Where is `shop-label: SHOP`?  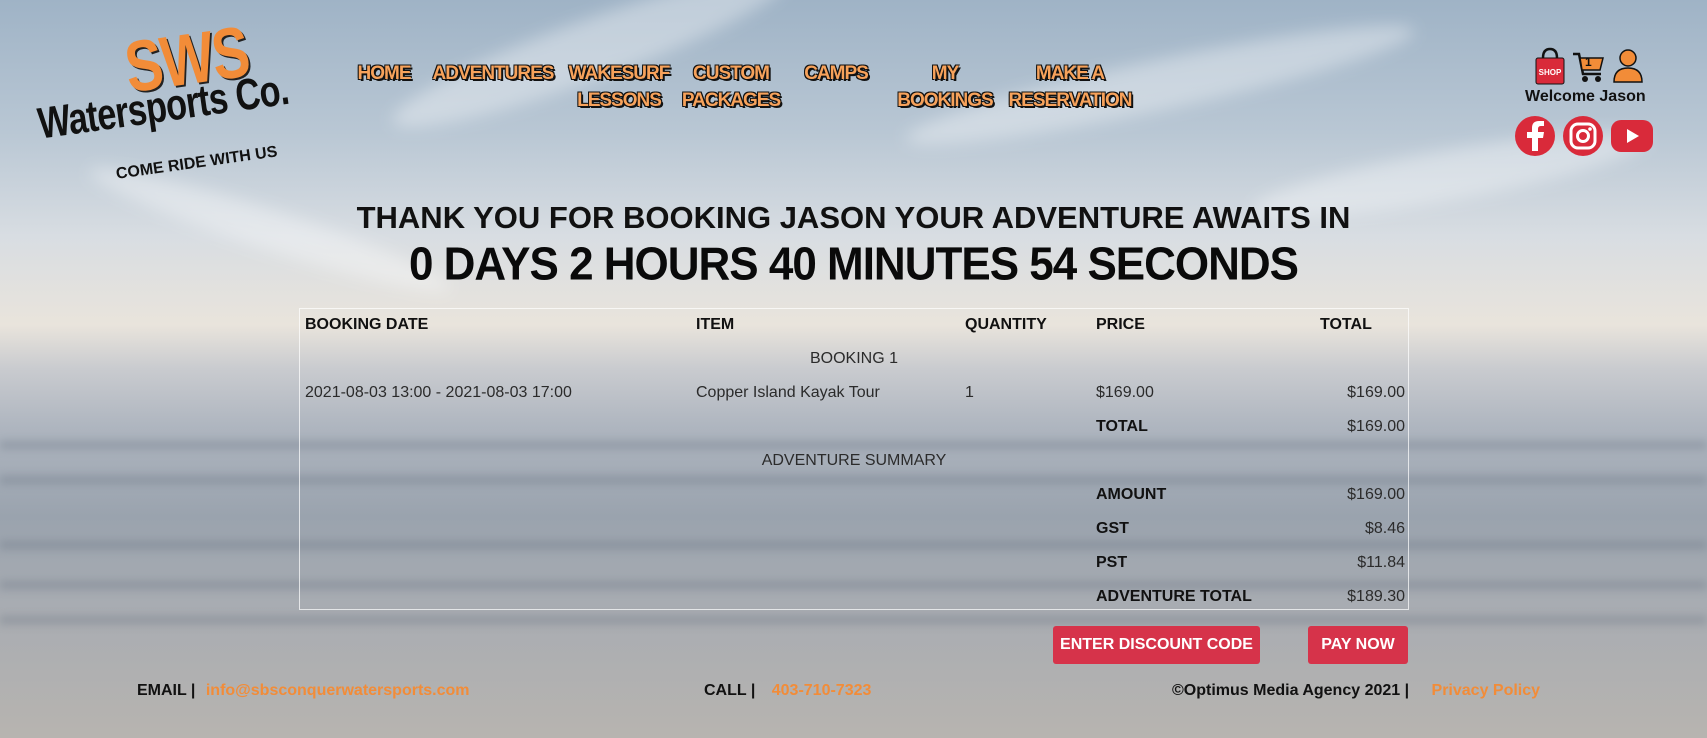 shop-label: SHOP is located at coordinates (1550, 72).